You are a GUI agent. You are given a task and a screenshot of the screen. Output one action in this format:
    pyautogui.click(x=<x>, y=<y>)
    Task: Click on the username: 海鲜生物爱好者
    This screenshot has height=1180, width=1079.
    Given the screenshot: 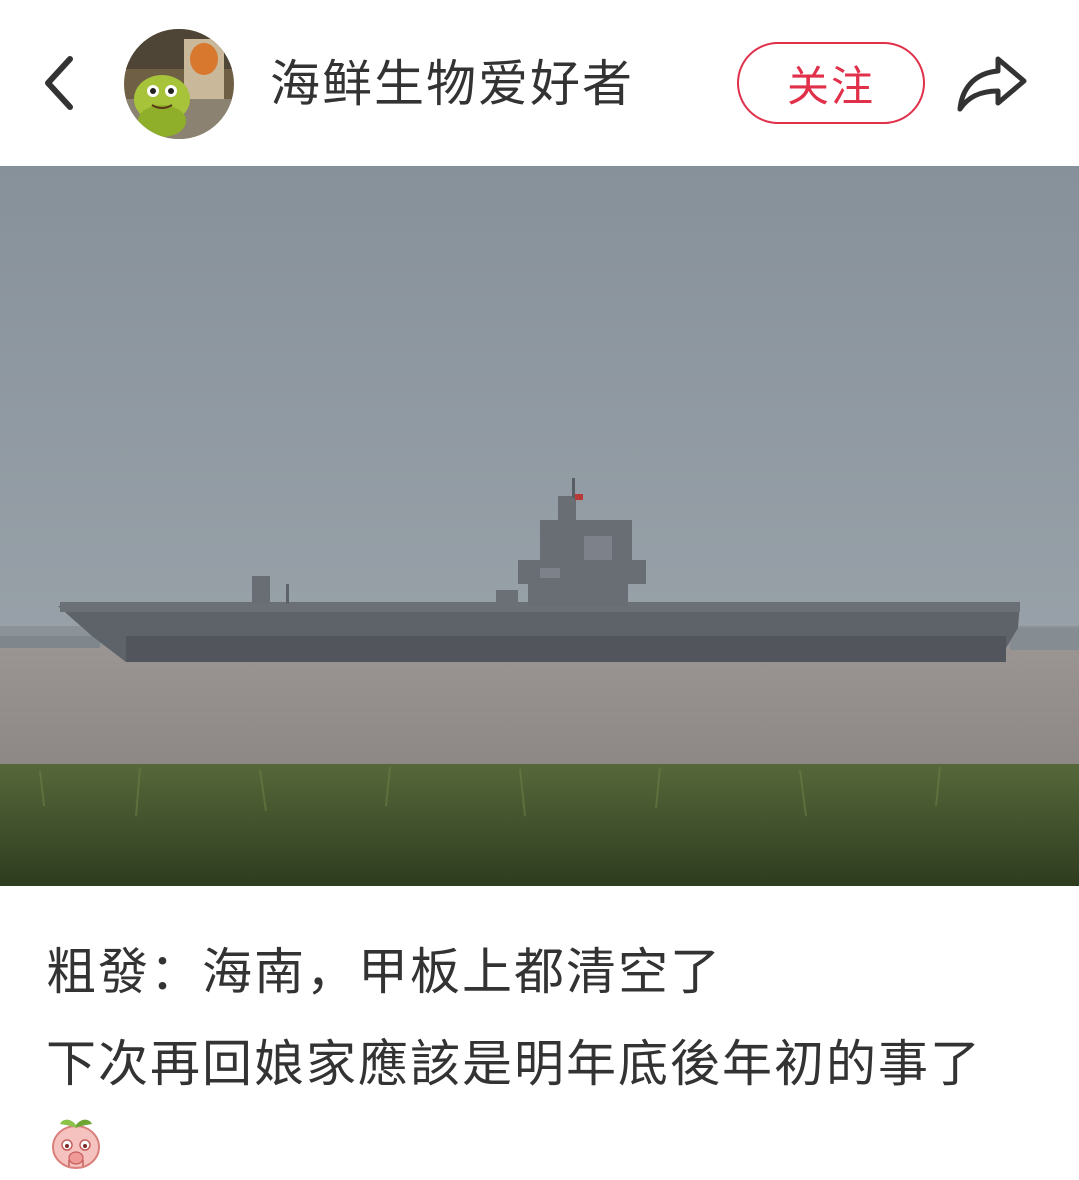 What is the action you would take?
    pyautogui.click(x=452, y=84)
    